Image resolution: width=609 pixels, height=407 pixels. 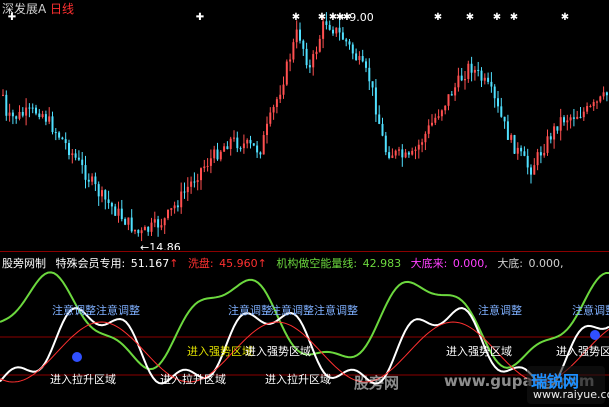 What do you see at coordinates (568, 385) in the screenshot?
I see `site-logo: 瑞锐网 www.raiyue.com` at bounding box center [568, 385].